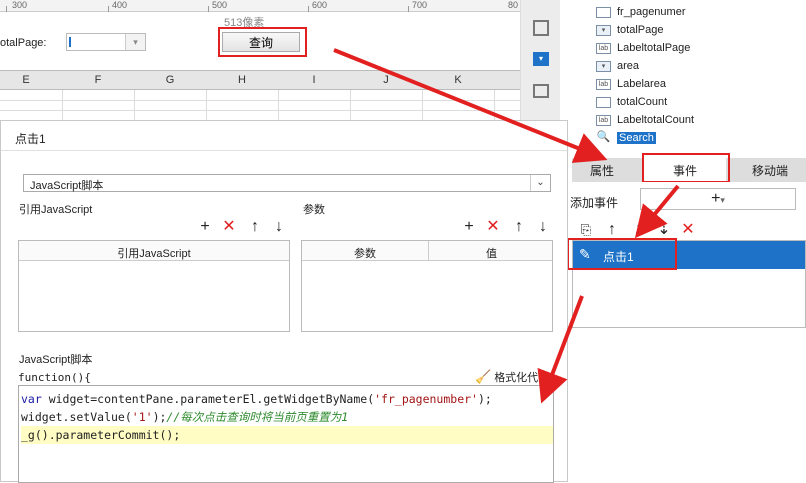 This screenshot has width=806, height=483. What do you see at coordinates (560, 349) in the screenshot?
I see `arrow-to-code` at bounding box center [560, 349].